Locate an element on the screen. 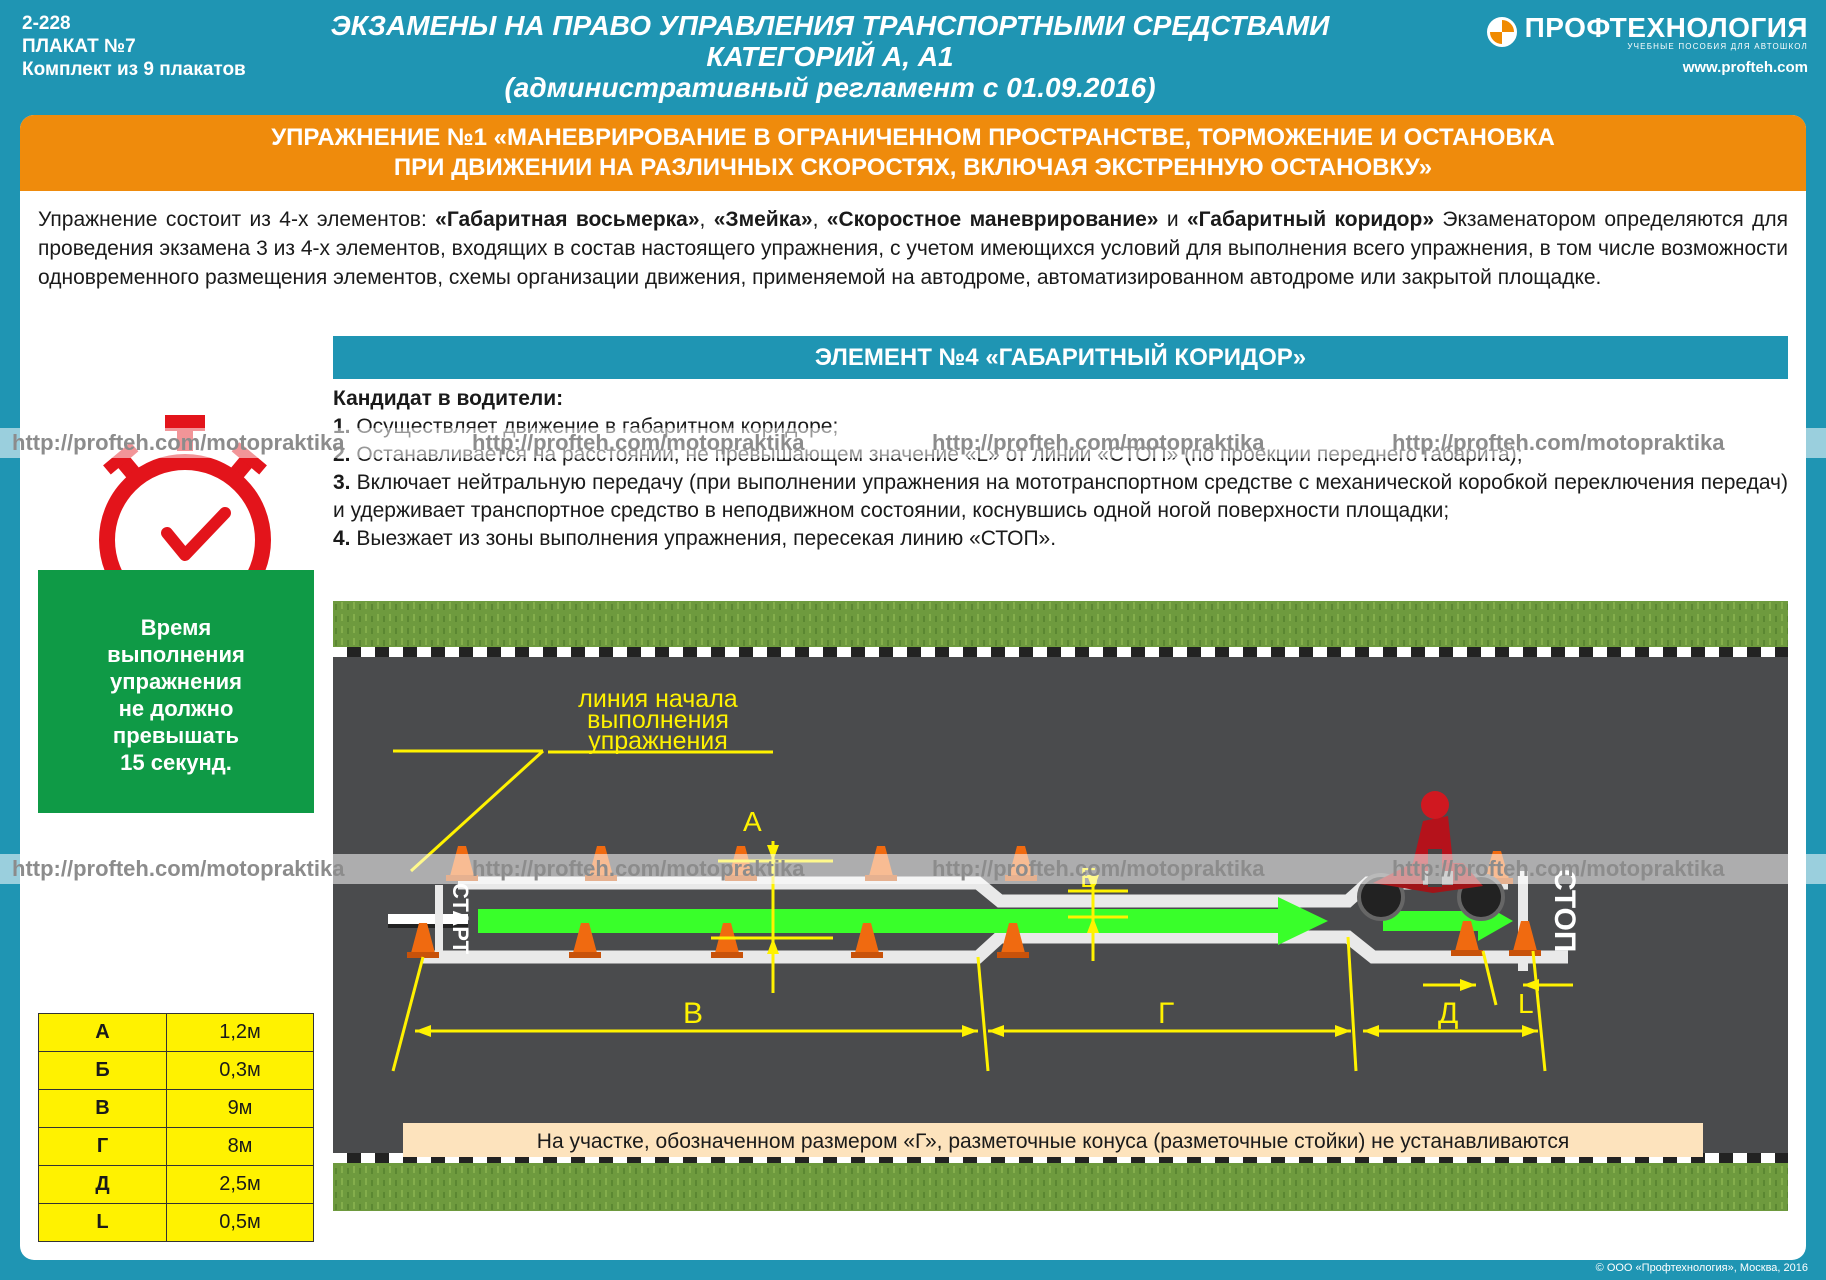  table-row: Д 2,5м is located at coordinates (176, 1184).